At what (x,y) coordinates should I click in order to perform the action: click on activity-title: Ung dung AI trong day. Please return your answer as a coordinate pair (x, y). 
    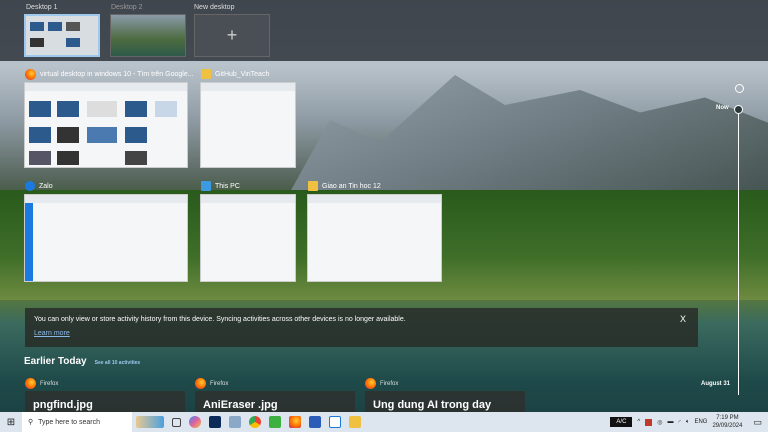
    Looking at the image, I should click on (432, 405).